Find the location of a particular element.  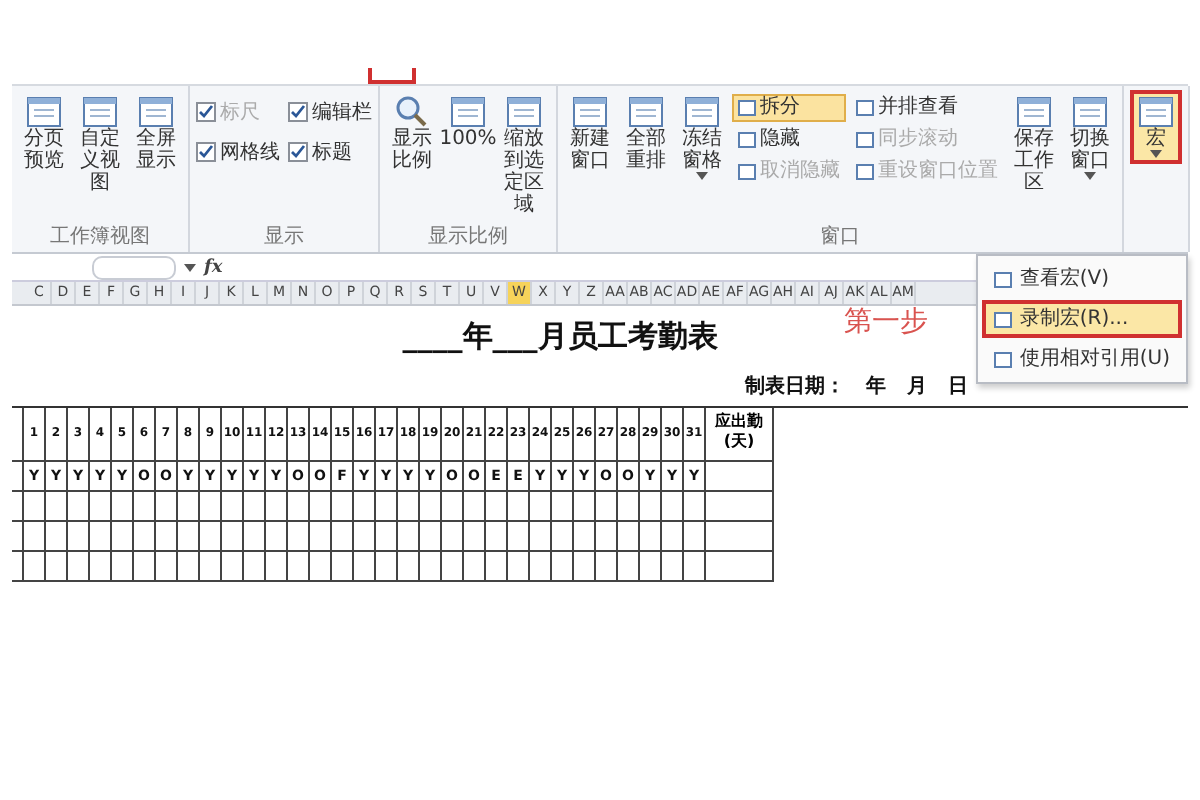

ribbon-button: 冻结窗格 is located at coordinates (702, 138).